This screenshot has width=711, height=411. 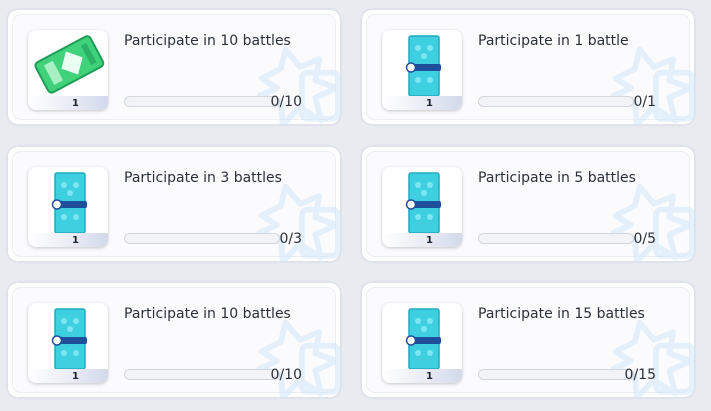 I want to click on progress-count: 0/15, so click(x=640, y=375).